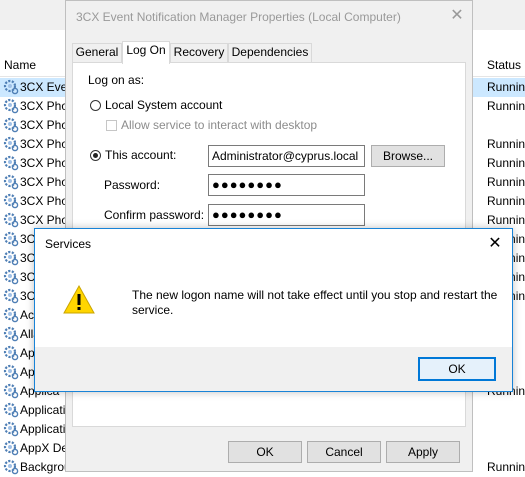 The height and width of the screenshot is (477, 525). I want to click on ok-button: OK, so click(265, 452).